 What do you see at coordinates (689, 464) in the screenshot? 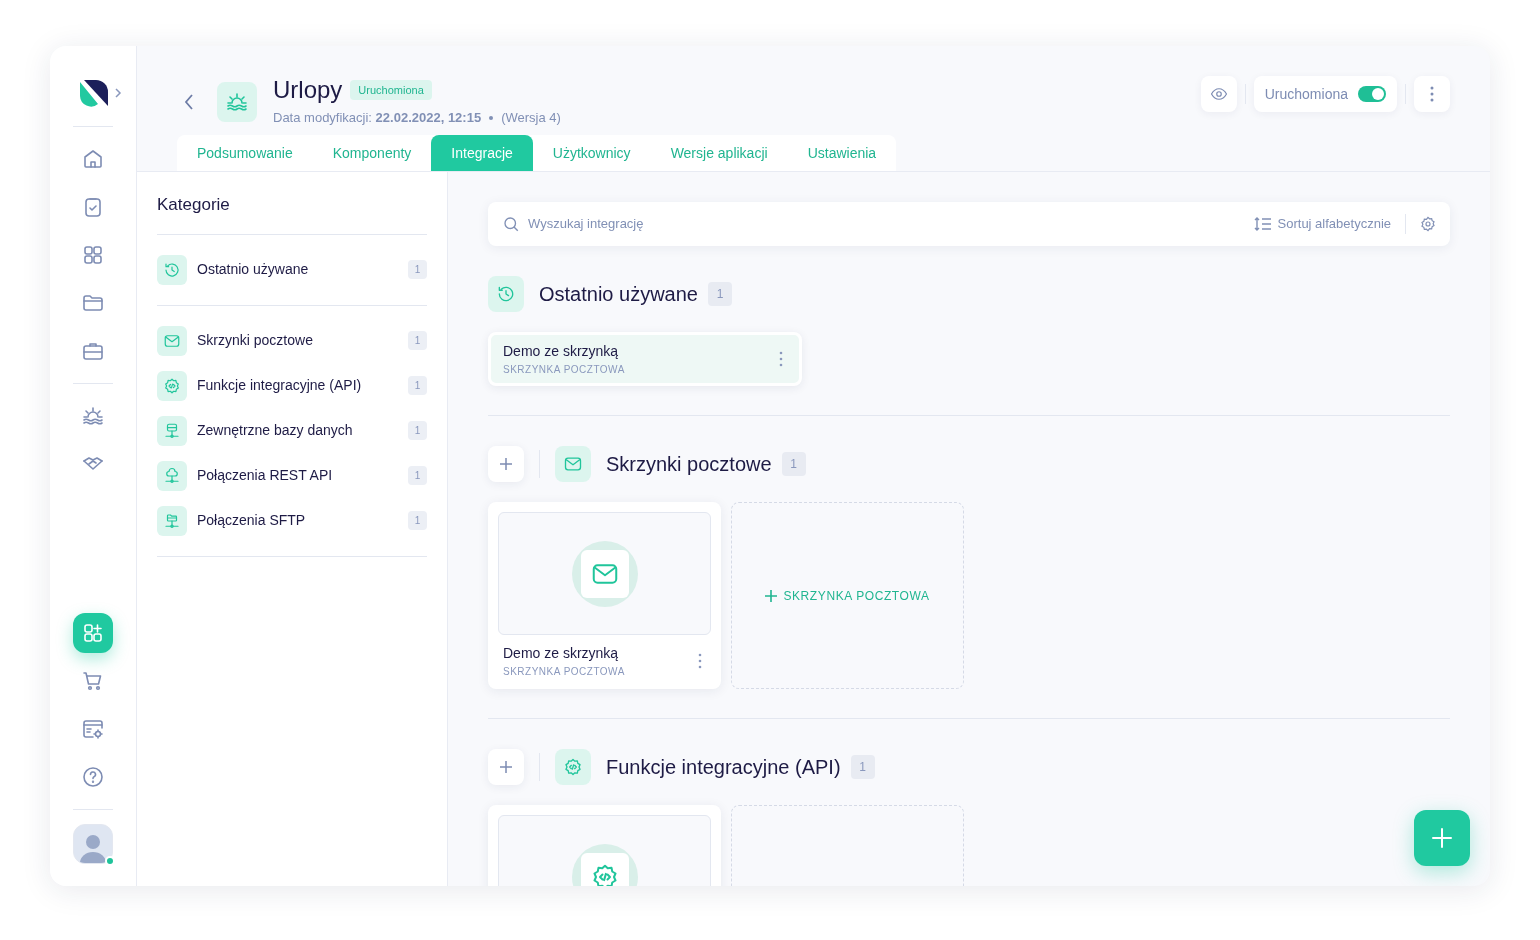
I see `section-title: Skrzynki pocztowe` at bounding box center [689, 464].